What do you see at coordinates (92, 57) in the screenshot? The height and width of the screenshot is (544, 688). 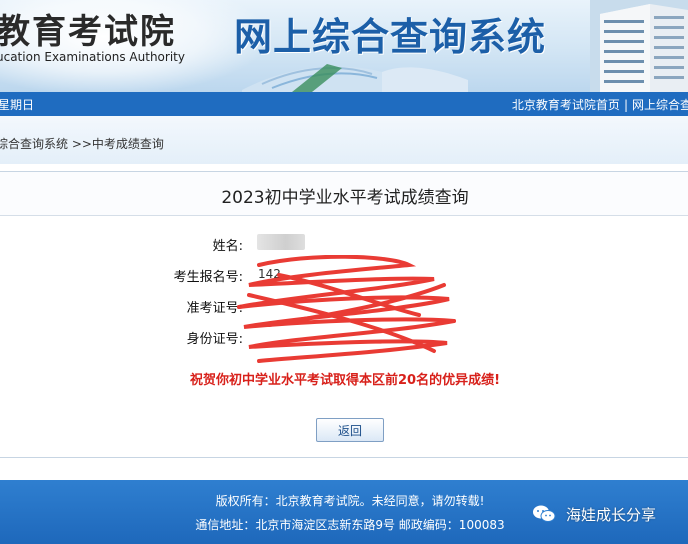 I see `org-name-en: ucation Examinations Authority` at bounding box center [92, 57].